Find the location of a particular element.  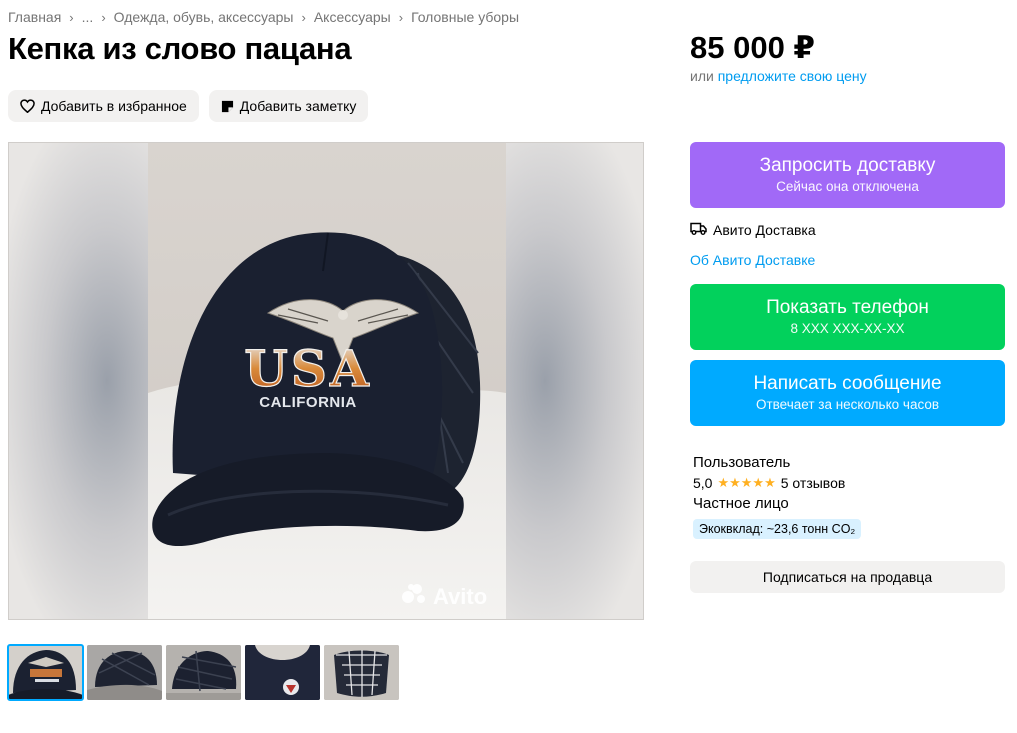

heart-icon is located at coordinates (27, 106).